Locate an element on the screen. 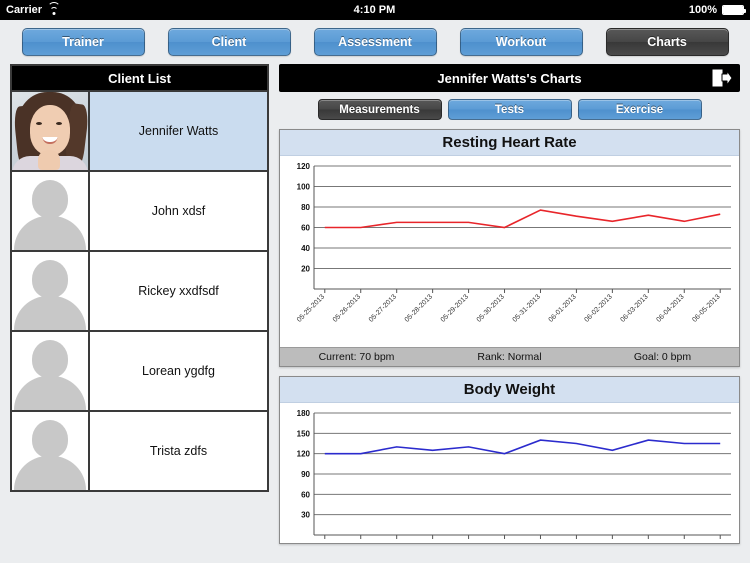 This screenshot has width=750, height=563. carrier-label: Carrier is located at coordinates (24, 10).